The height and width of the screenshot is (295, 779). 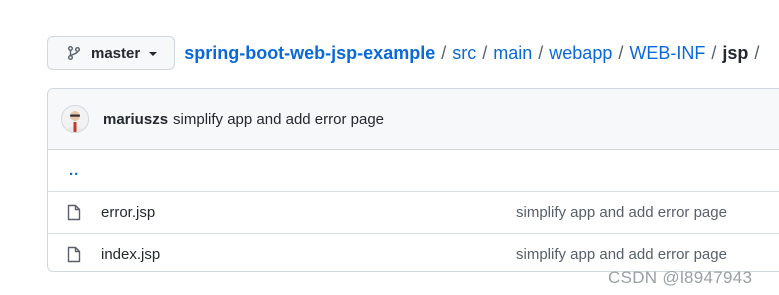 What do you see at coordinates (464, 53) in the screenshot?
I see `breadcrumb-link-src: src` at bounding box center [464, 53].